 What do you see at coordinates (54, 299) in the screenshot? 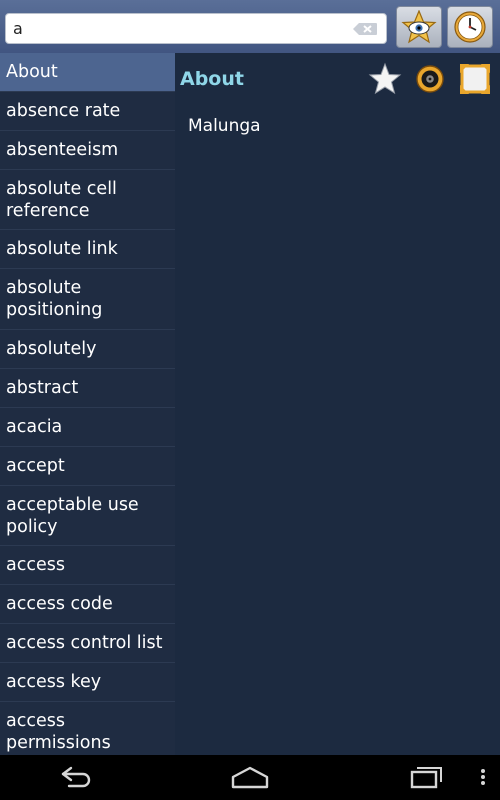
I see `list-item-label: absolute positioning` at bounding box center [54, 299].